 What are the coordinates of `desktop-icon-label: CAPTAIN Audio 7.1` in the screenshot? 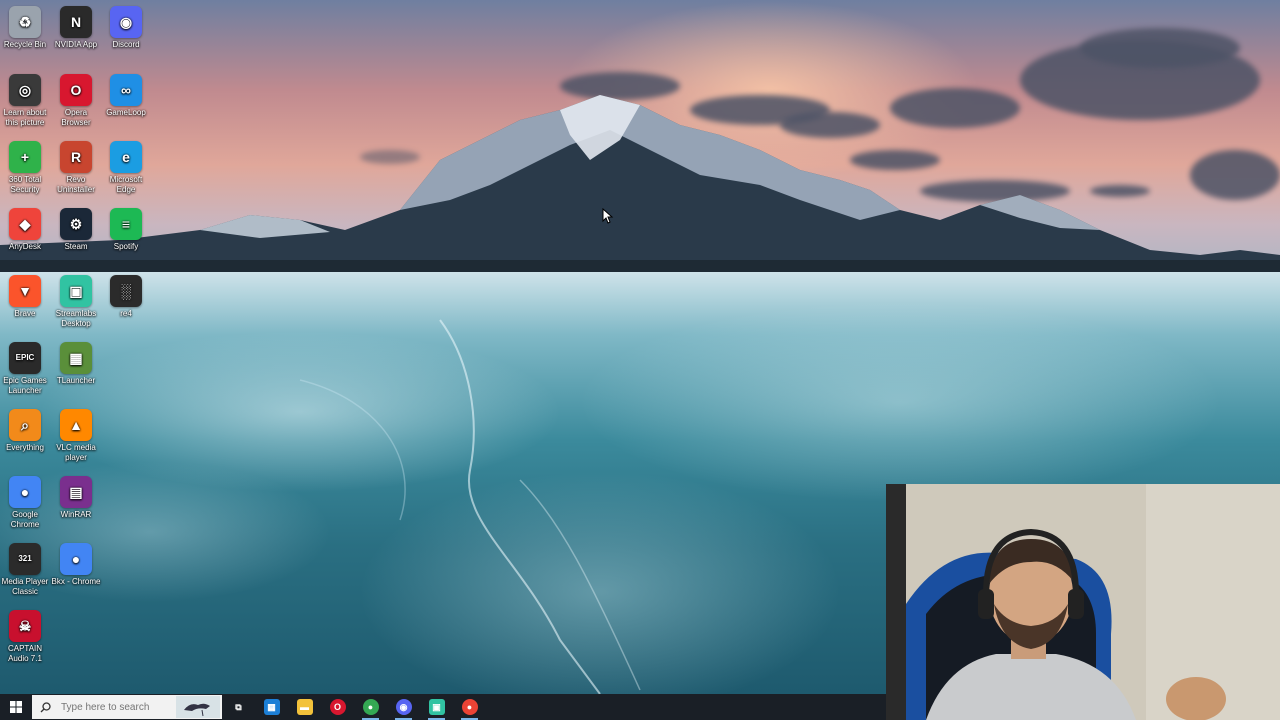 It's located at (25, 653).